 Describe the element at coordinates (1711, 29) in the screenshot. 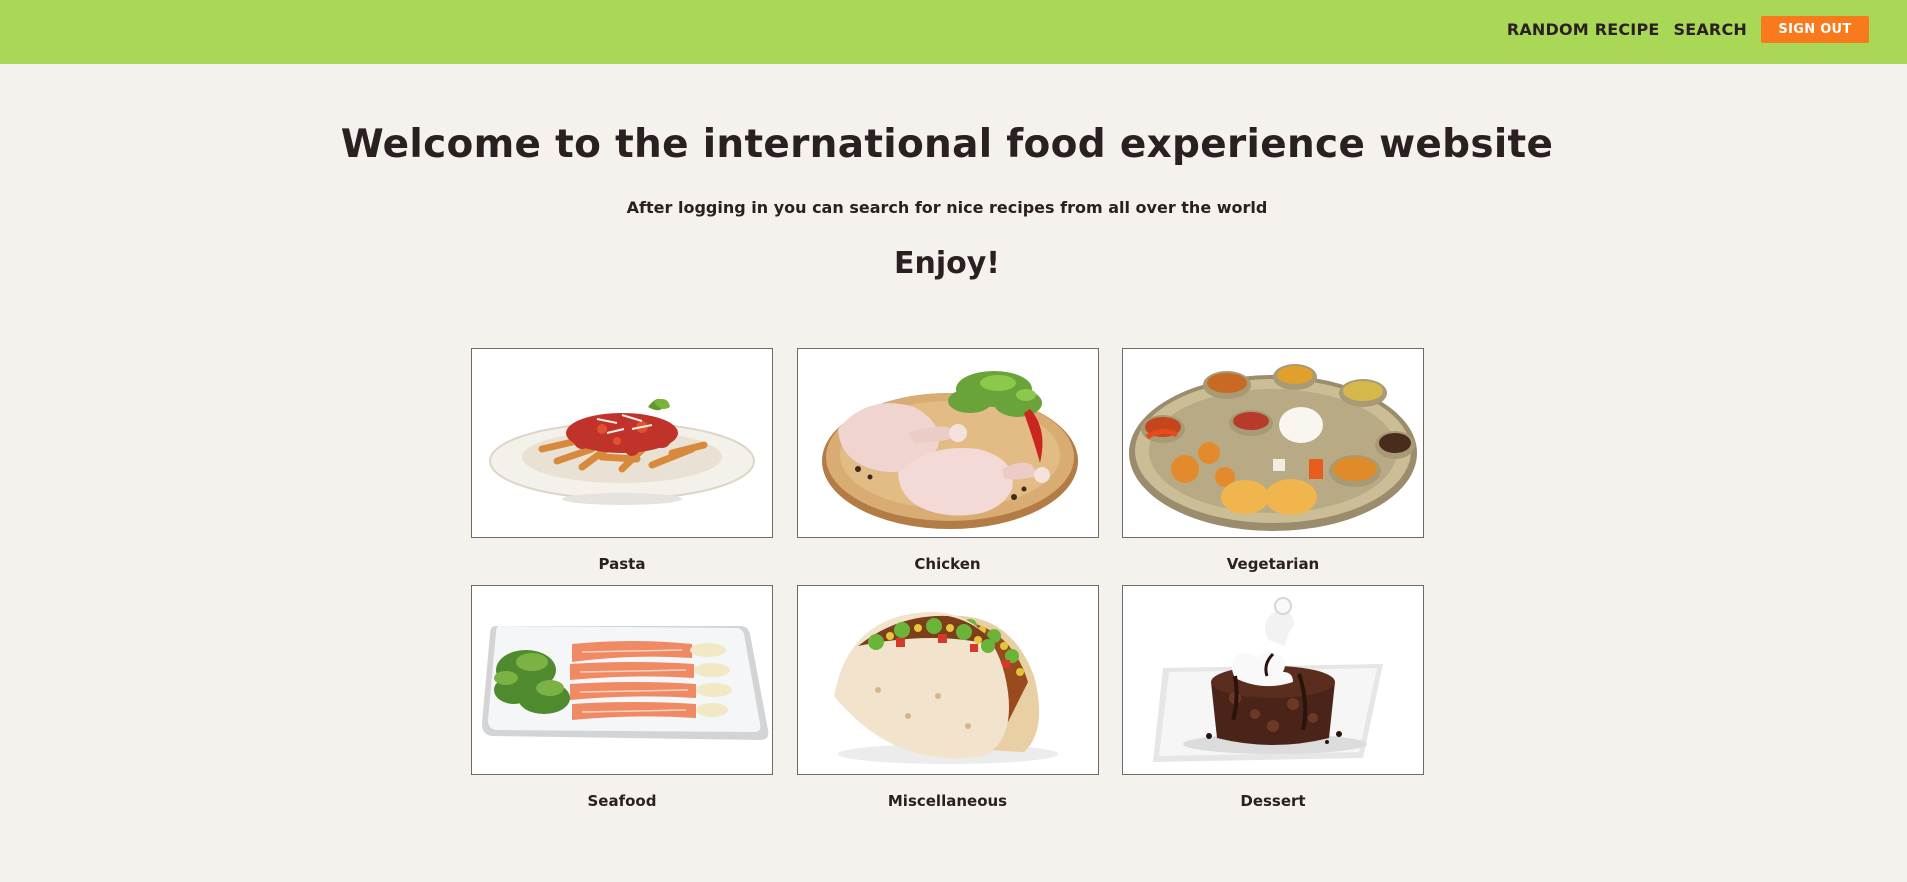

I see `search-link: SEARCH` at that location.